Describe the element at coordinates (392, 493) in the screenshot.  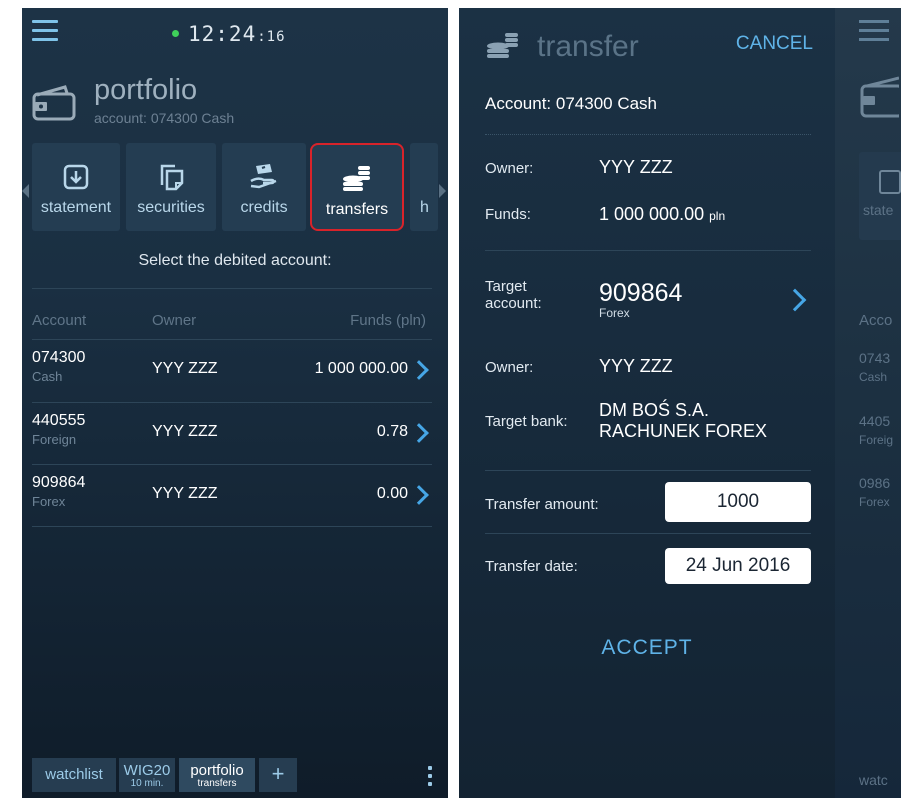
I see `account-funds: 0.00` at that location.